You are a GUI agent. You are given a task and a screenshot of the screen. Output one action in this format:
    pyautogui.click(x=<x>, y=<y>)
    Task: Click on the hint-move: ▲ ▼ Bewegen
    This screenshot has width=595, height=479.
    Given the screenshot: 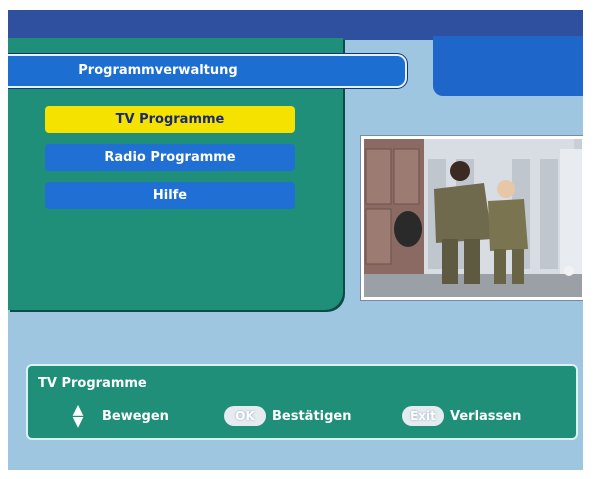 What is the action you would take?
    pyautogui.click(x=120, y=416)
    